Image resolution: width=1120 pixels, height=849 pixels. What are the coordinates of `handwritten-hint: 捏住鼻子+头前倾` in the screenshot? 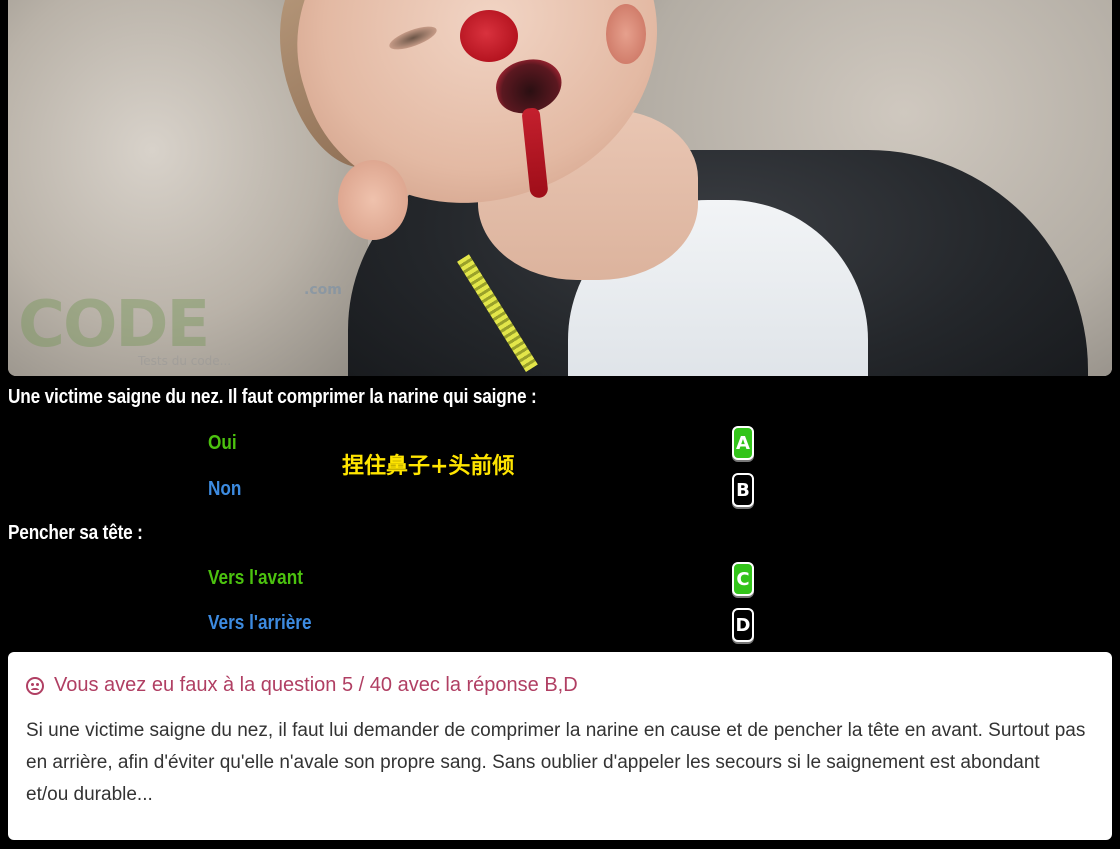 It's located at (428, 466).